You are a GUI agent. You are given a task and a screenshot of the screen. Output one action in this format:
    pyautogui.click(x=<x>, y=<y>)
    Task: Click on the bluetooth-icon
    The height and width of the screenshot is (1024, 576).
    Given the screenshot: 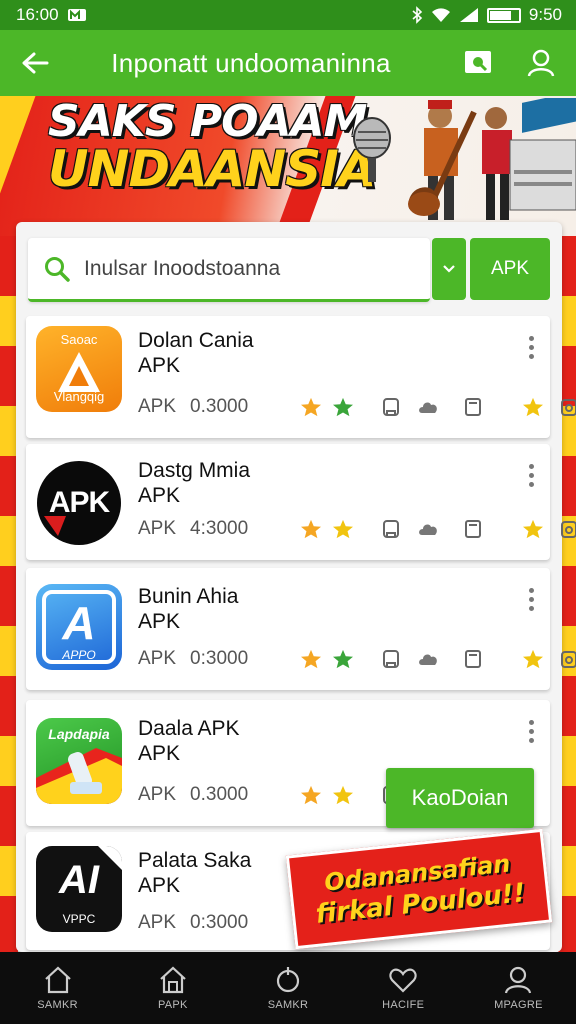 What is the action you would take?
    pyautogui.click(x=417, y=15)
    